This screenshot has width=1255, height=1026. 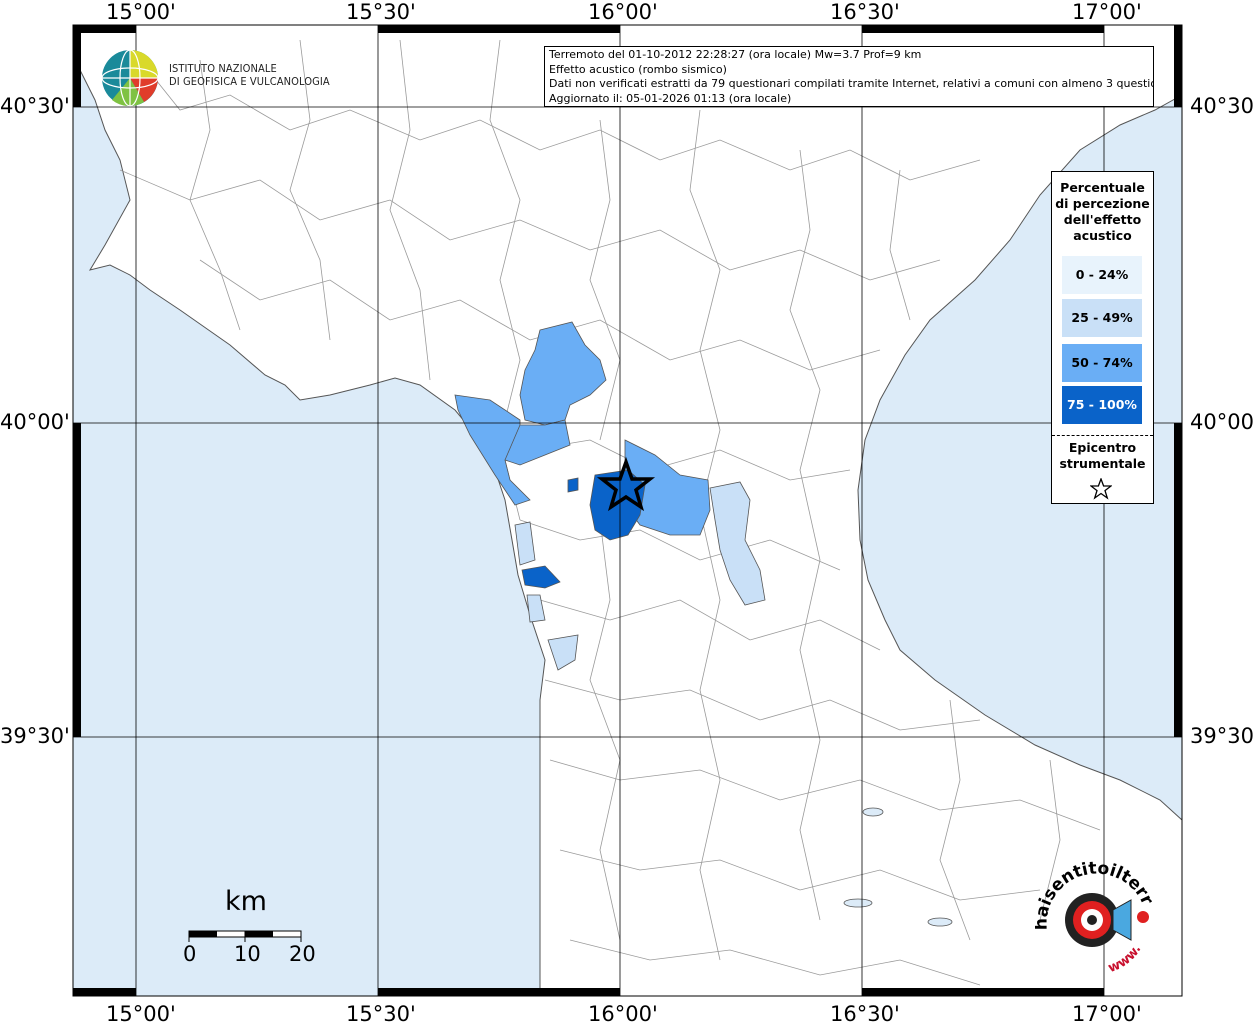 I want to click on lat-label-left: 40°00', so click(x=35, y=422).